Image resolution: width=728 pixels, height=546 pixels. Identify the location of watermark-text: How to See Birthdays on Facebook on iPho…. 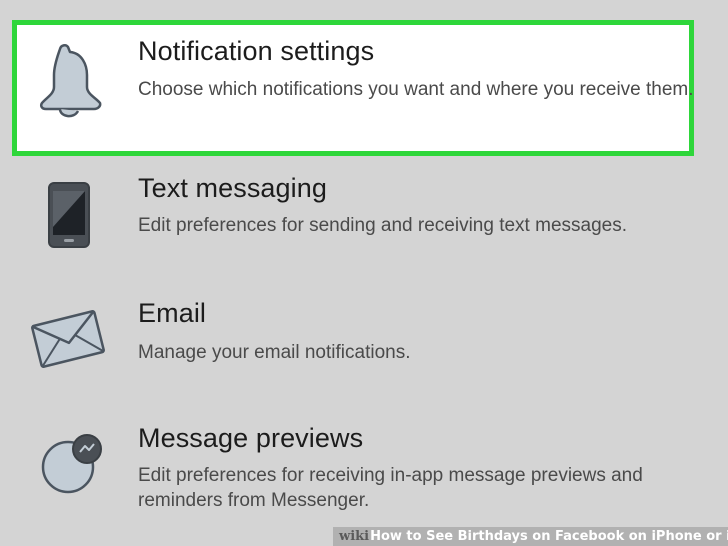
(549, 536).